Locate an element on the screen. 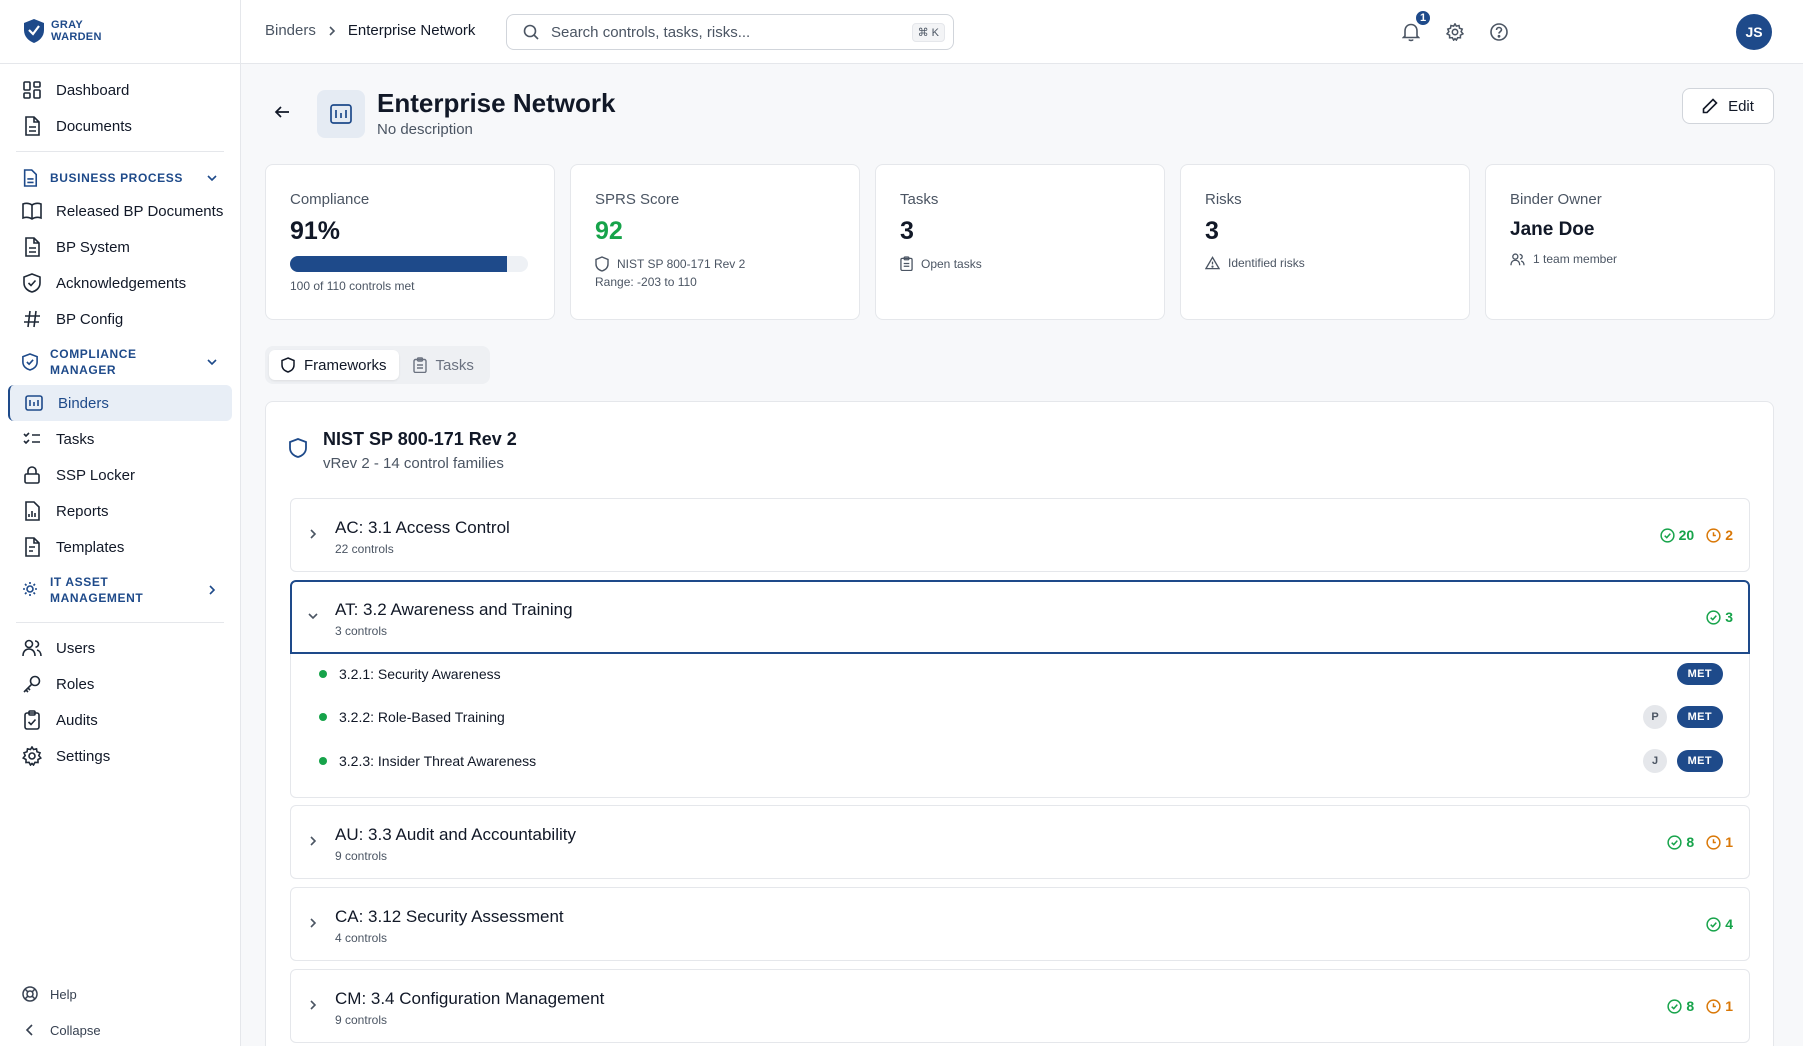 The width and height of the screenshot is (1803, 1046). page-title: Enterprise Network is located at coordinates (496, 103).